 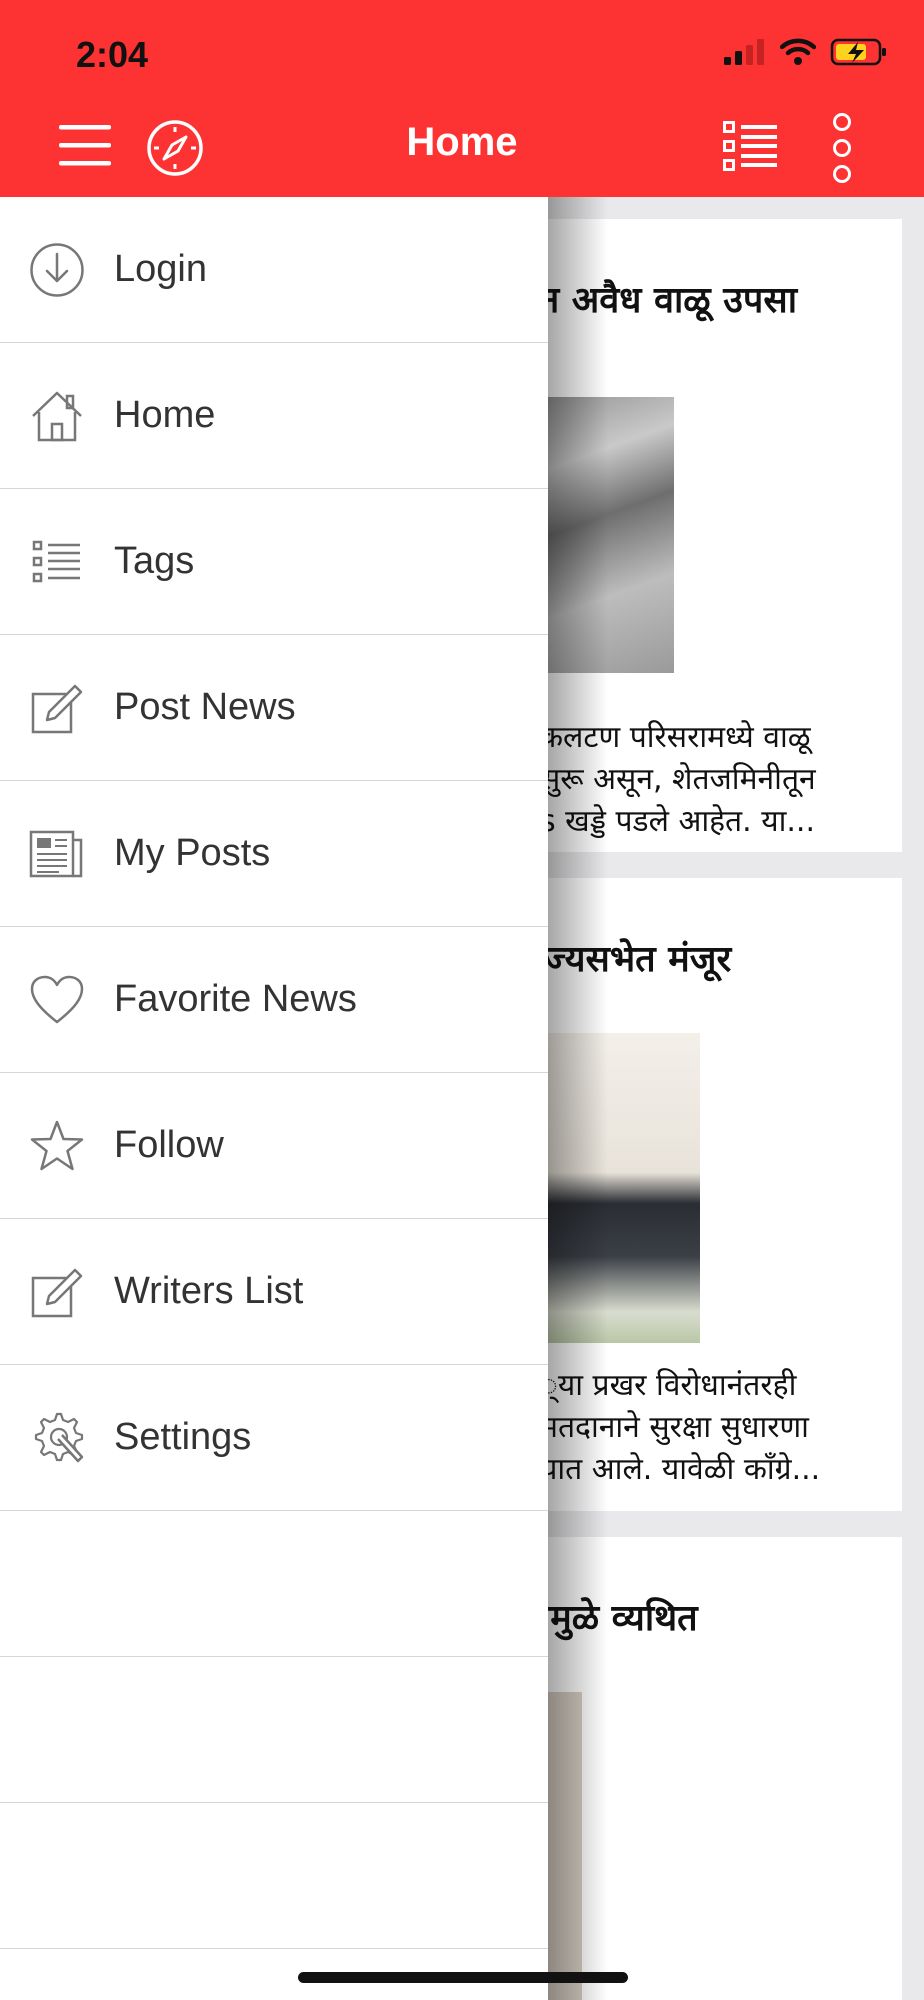 I want to click on drawer-item-login: Login, so click(x=274, y=270).